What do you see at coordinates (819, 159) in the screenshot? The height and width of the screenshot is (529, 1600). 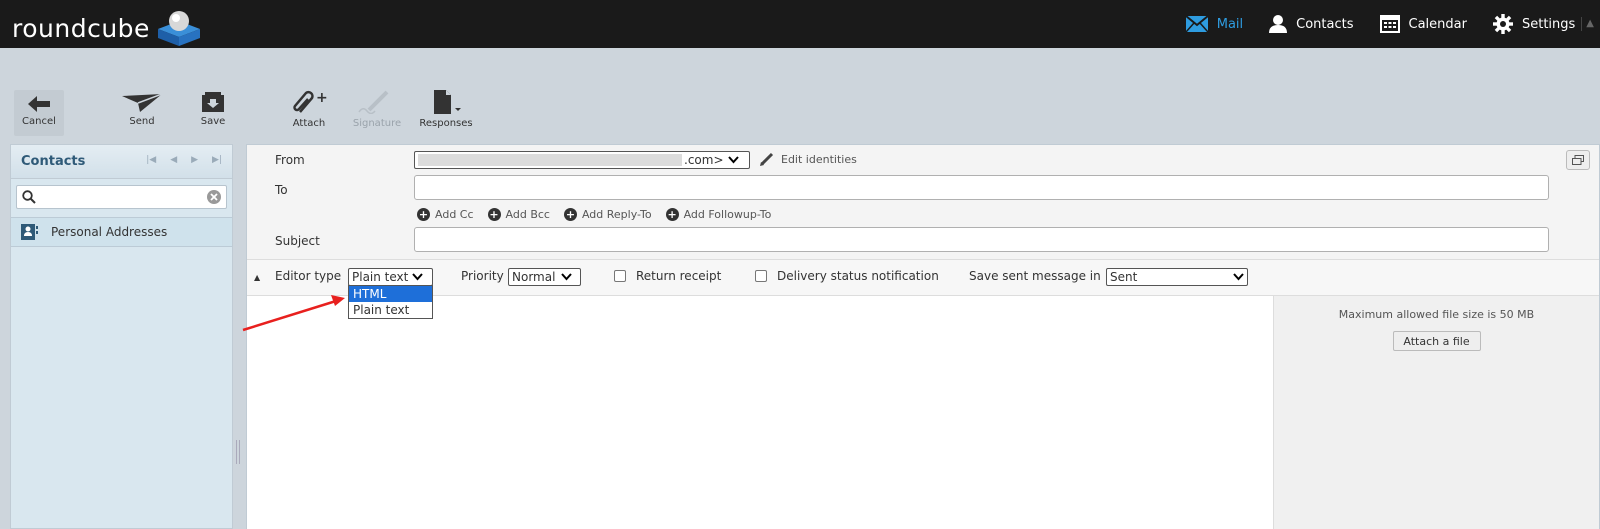 I see `edit-identities-label: Edit identities` at bounding box center [819, 159].